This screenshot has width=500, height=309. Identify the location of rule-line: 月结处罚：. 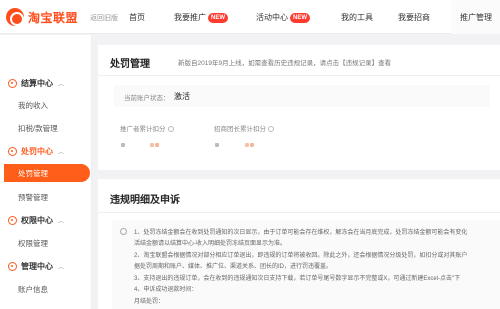
(149, 302).